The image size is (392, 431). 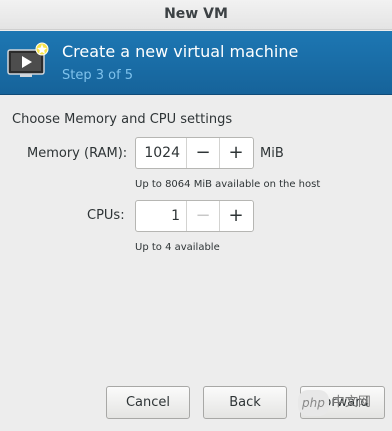 I want to click on cpus-increment-button: +, so click(x=235, y=216).